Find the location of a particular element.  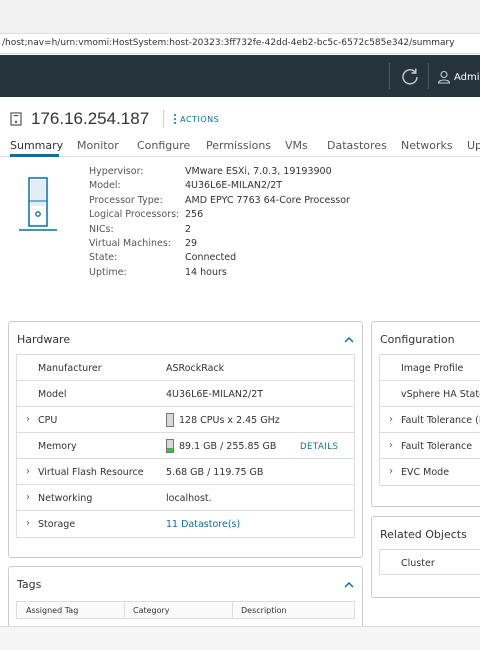

hardware-row-memory: Memory 89.1 GB / 255.85 GB DETAILS is located at coordinates (185, 446).